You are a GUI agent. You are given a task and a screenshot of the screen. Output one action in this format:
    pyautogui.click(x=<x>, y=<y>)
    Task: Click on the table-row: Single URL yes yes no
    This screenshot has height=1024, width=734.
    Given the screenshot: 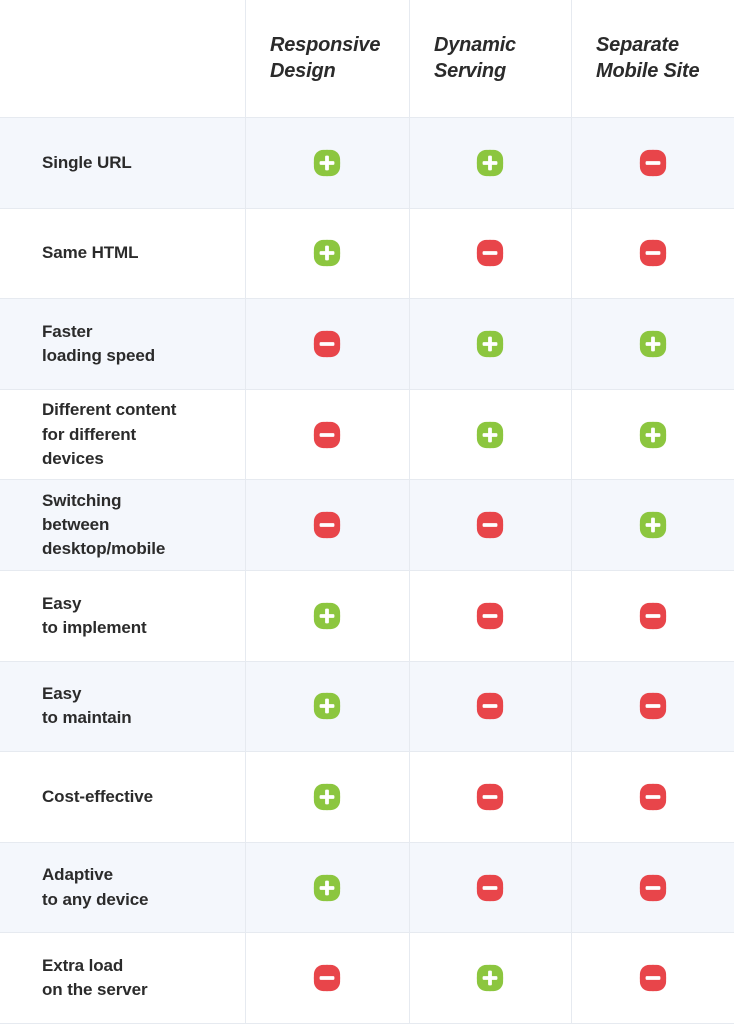 What is the action you would take?
    pyautogui.click(x=367, y=163)
    